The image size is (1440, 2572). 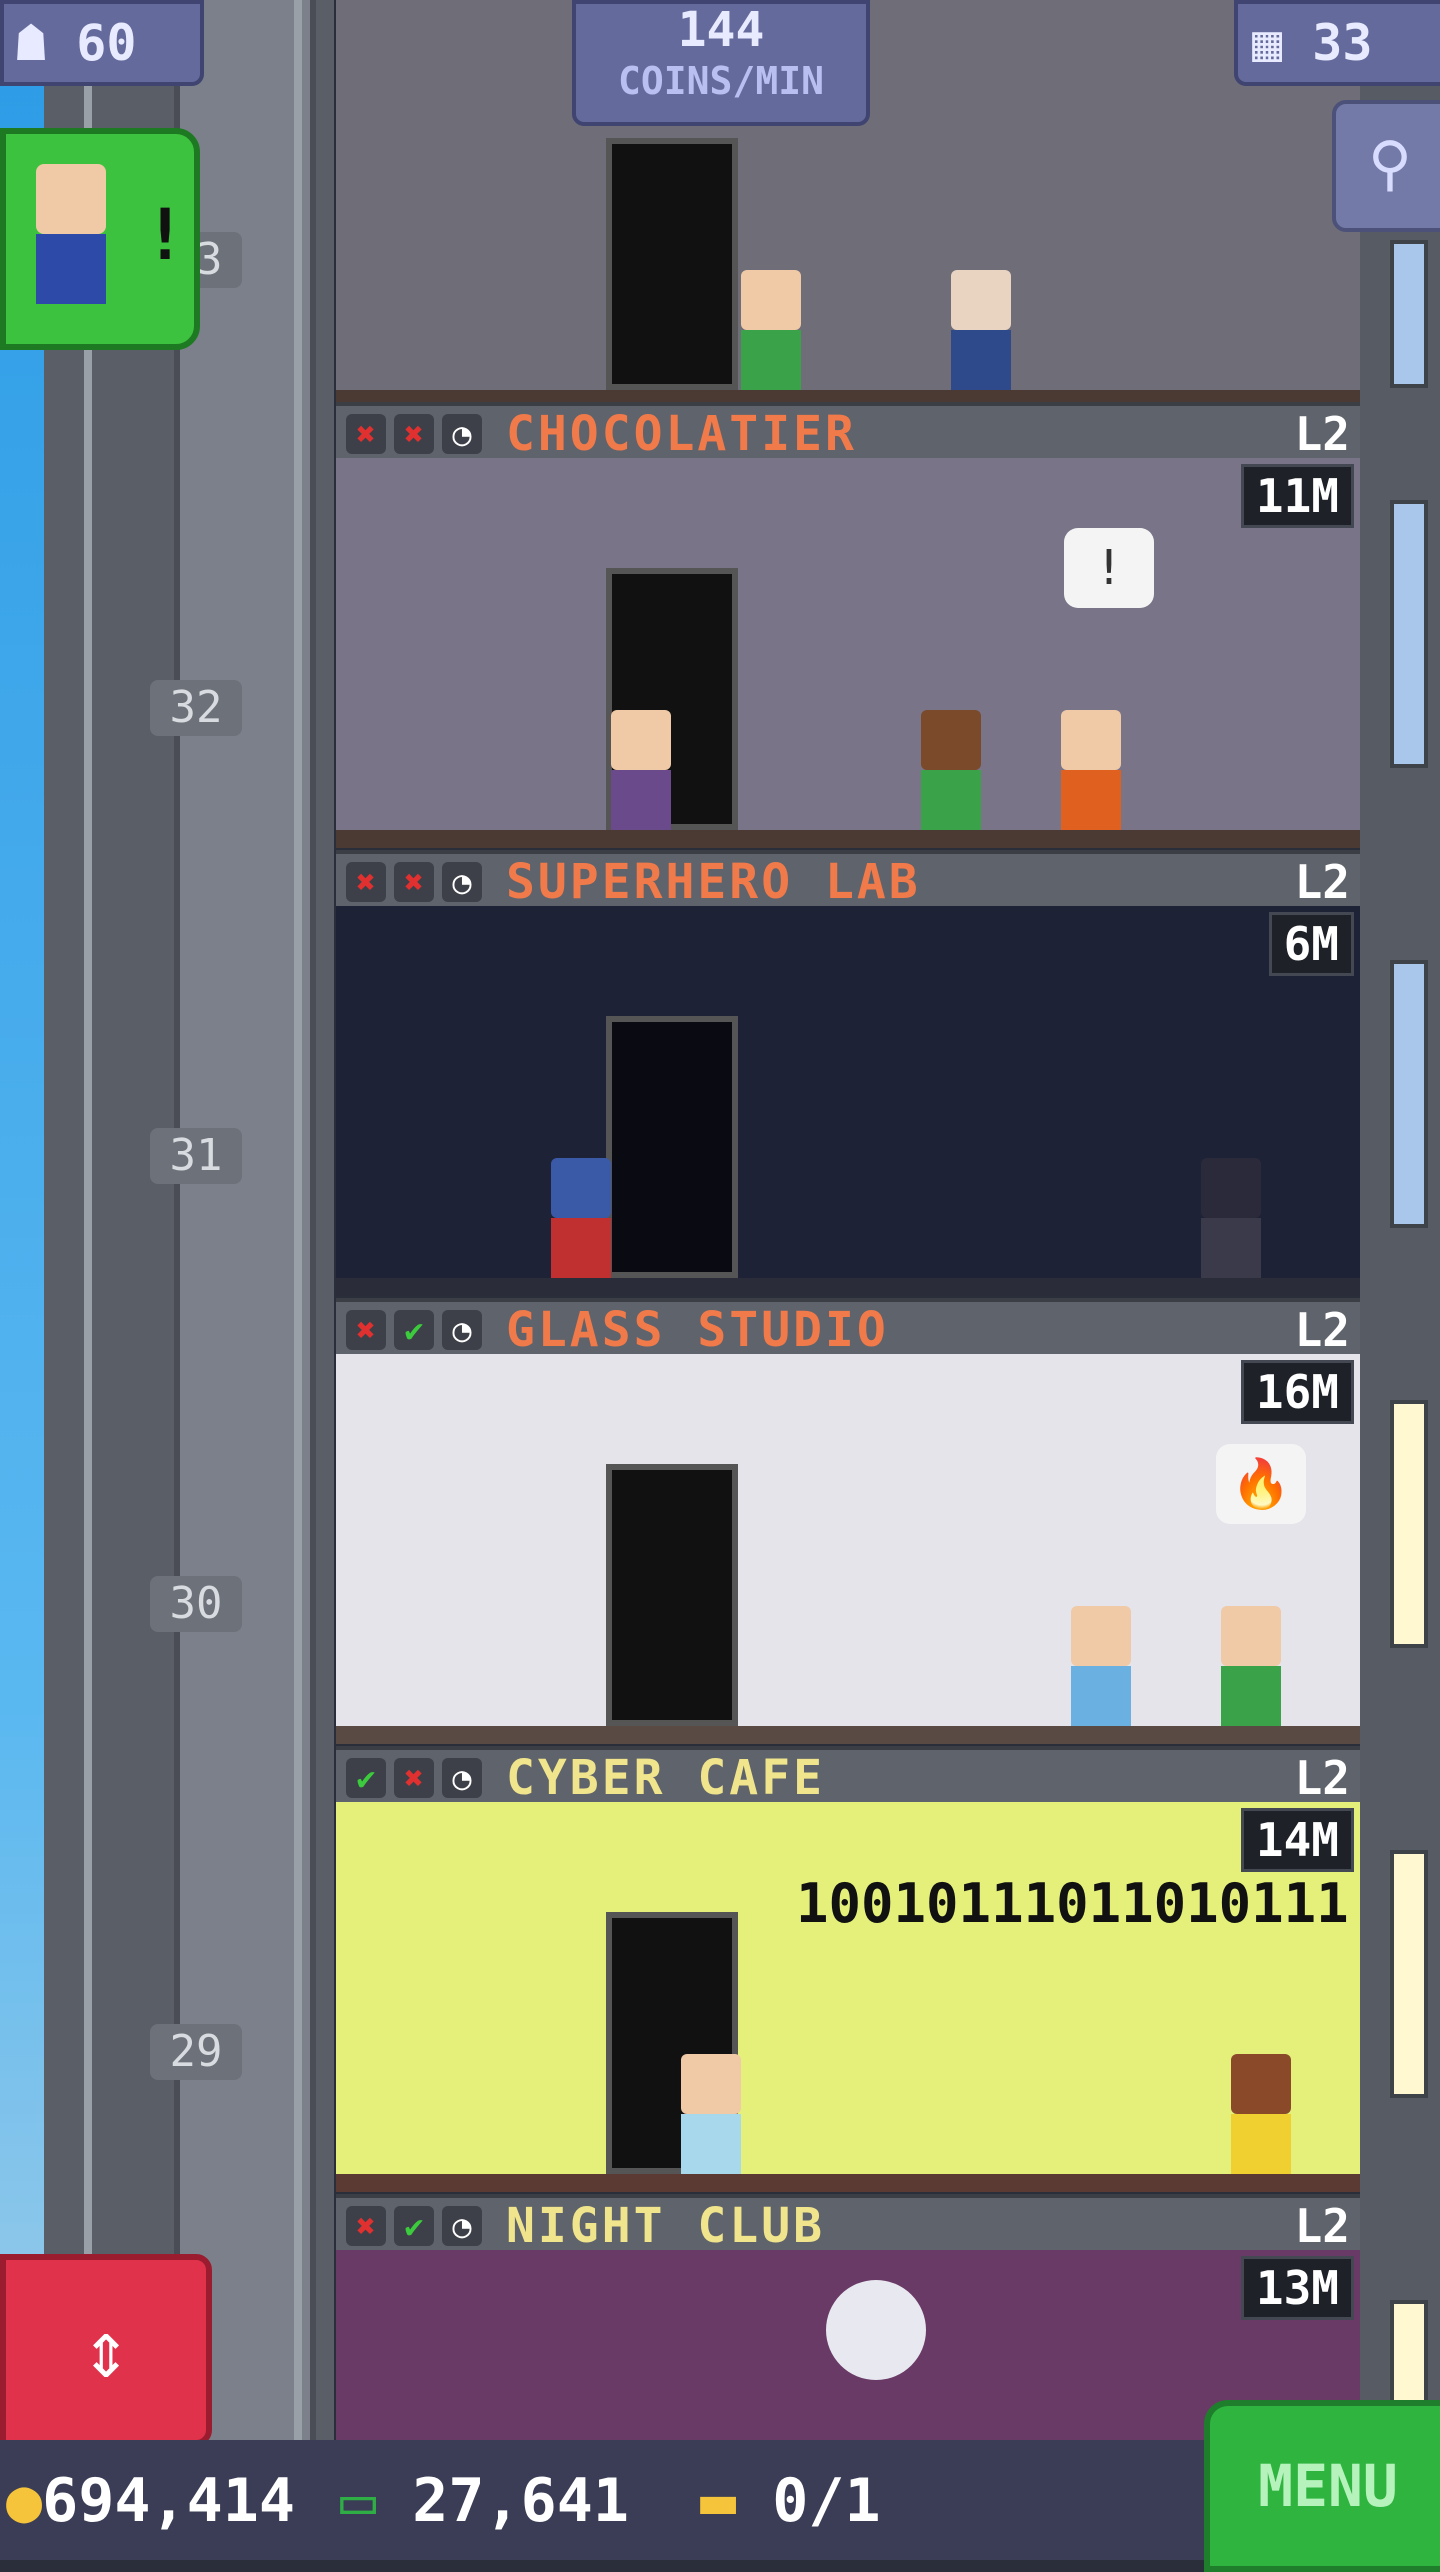 I want to click on speech-bubble: 🔥, so click(x=1261, y=1484).